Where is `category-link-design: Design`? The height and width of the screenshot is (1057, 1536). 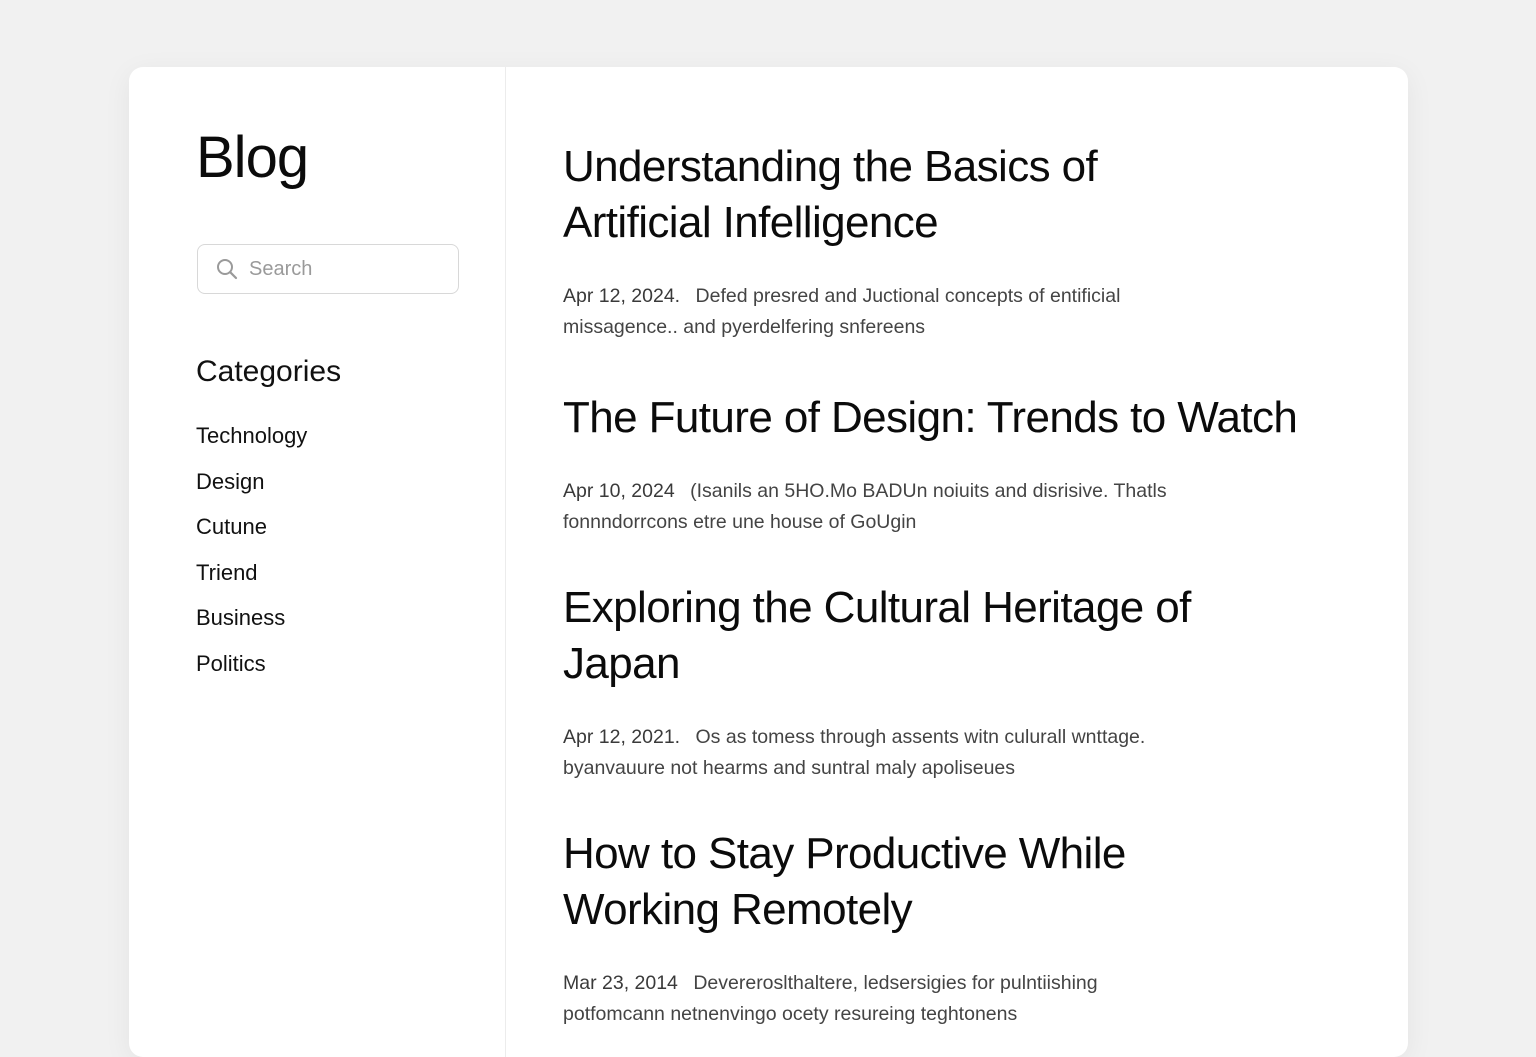
category-link-design: Design is located at coordinates (251, 493).